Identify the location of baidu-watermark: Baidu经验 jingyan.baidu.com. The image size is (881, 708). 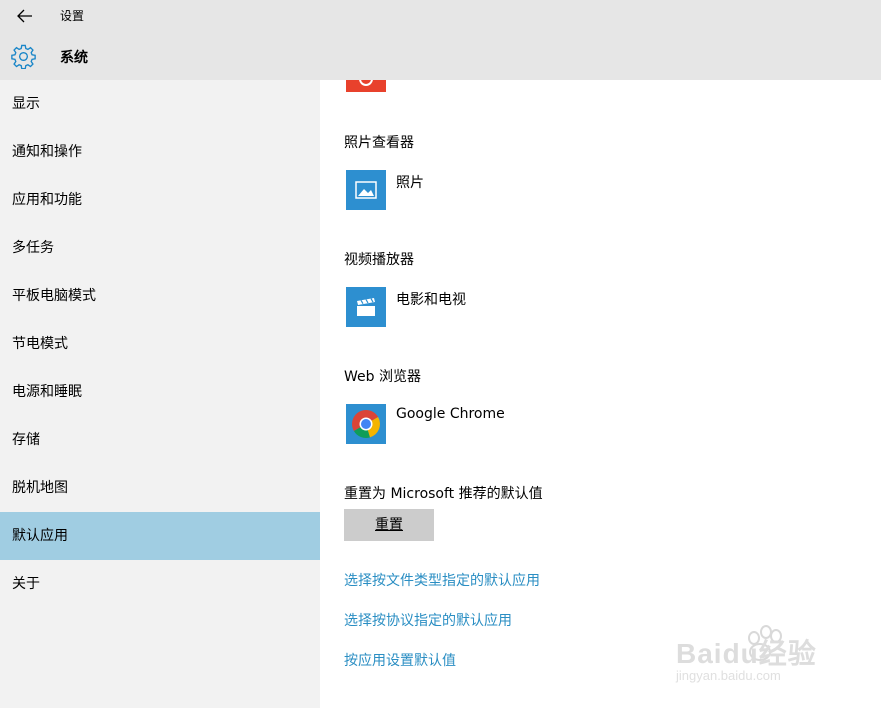
(756, 652).